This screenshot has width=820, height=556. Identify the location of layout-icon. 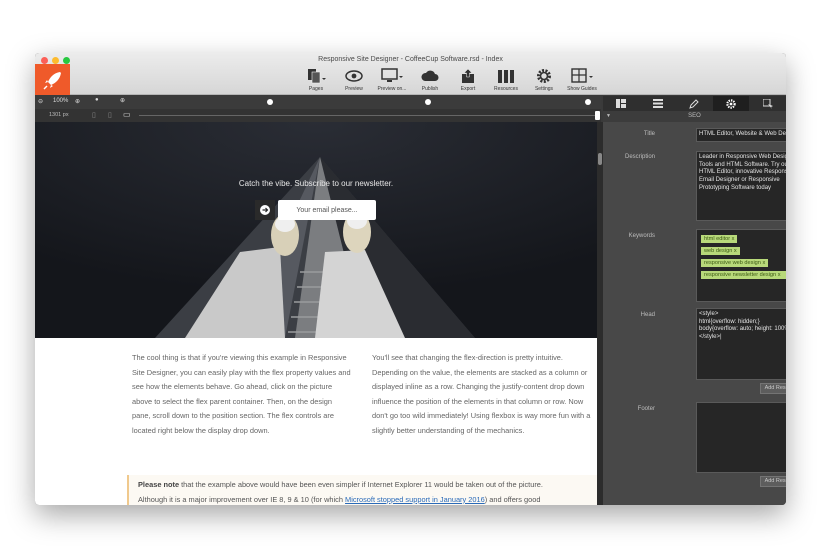
(621, 103).